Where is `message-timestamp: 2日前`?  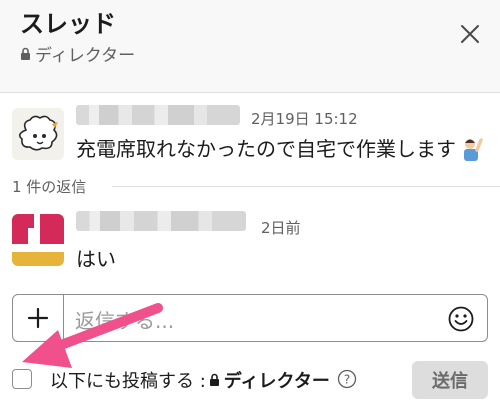 message-timestamp: 2日前 is located at coordinates (281, 227).